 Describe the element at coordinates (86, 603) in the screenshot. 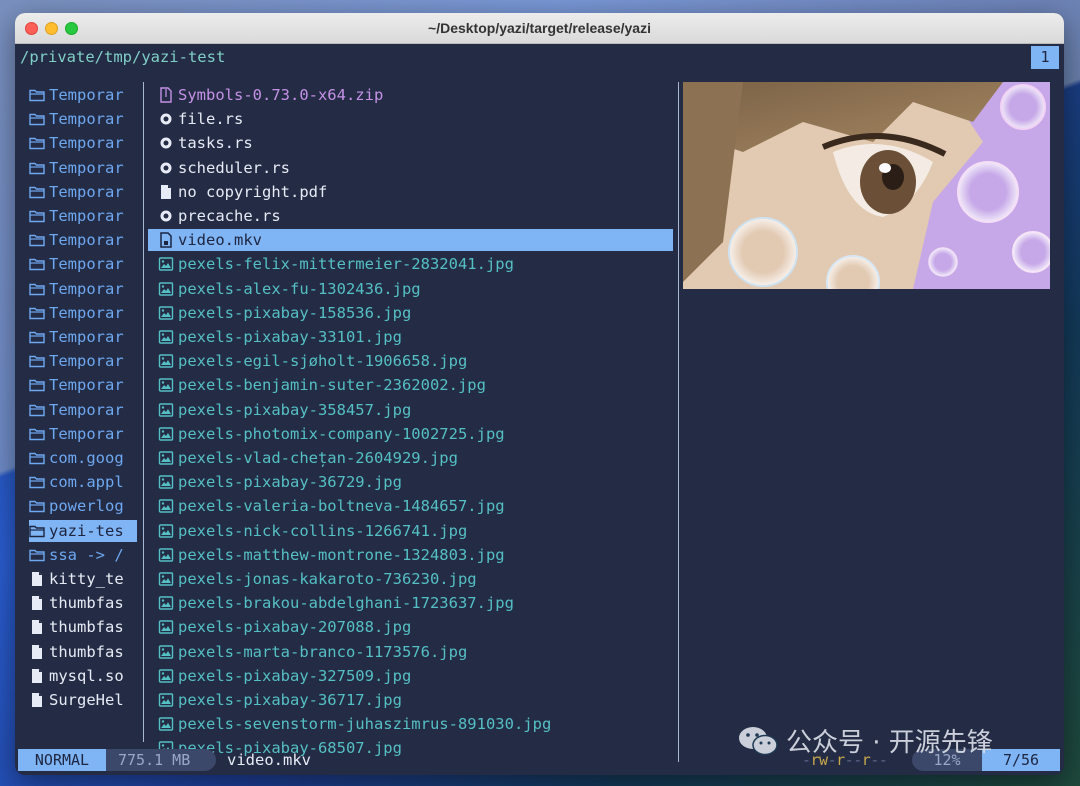

I see `item-label: thumbfas` at that location.